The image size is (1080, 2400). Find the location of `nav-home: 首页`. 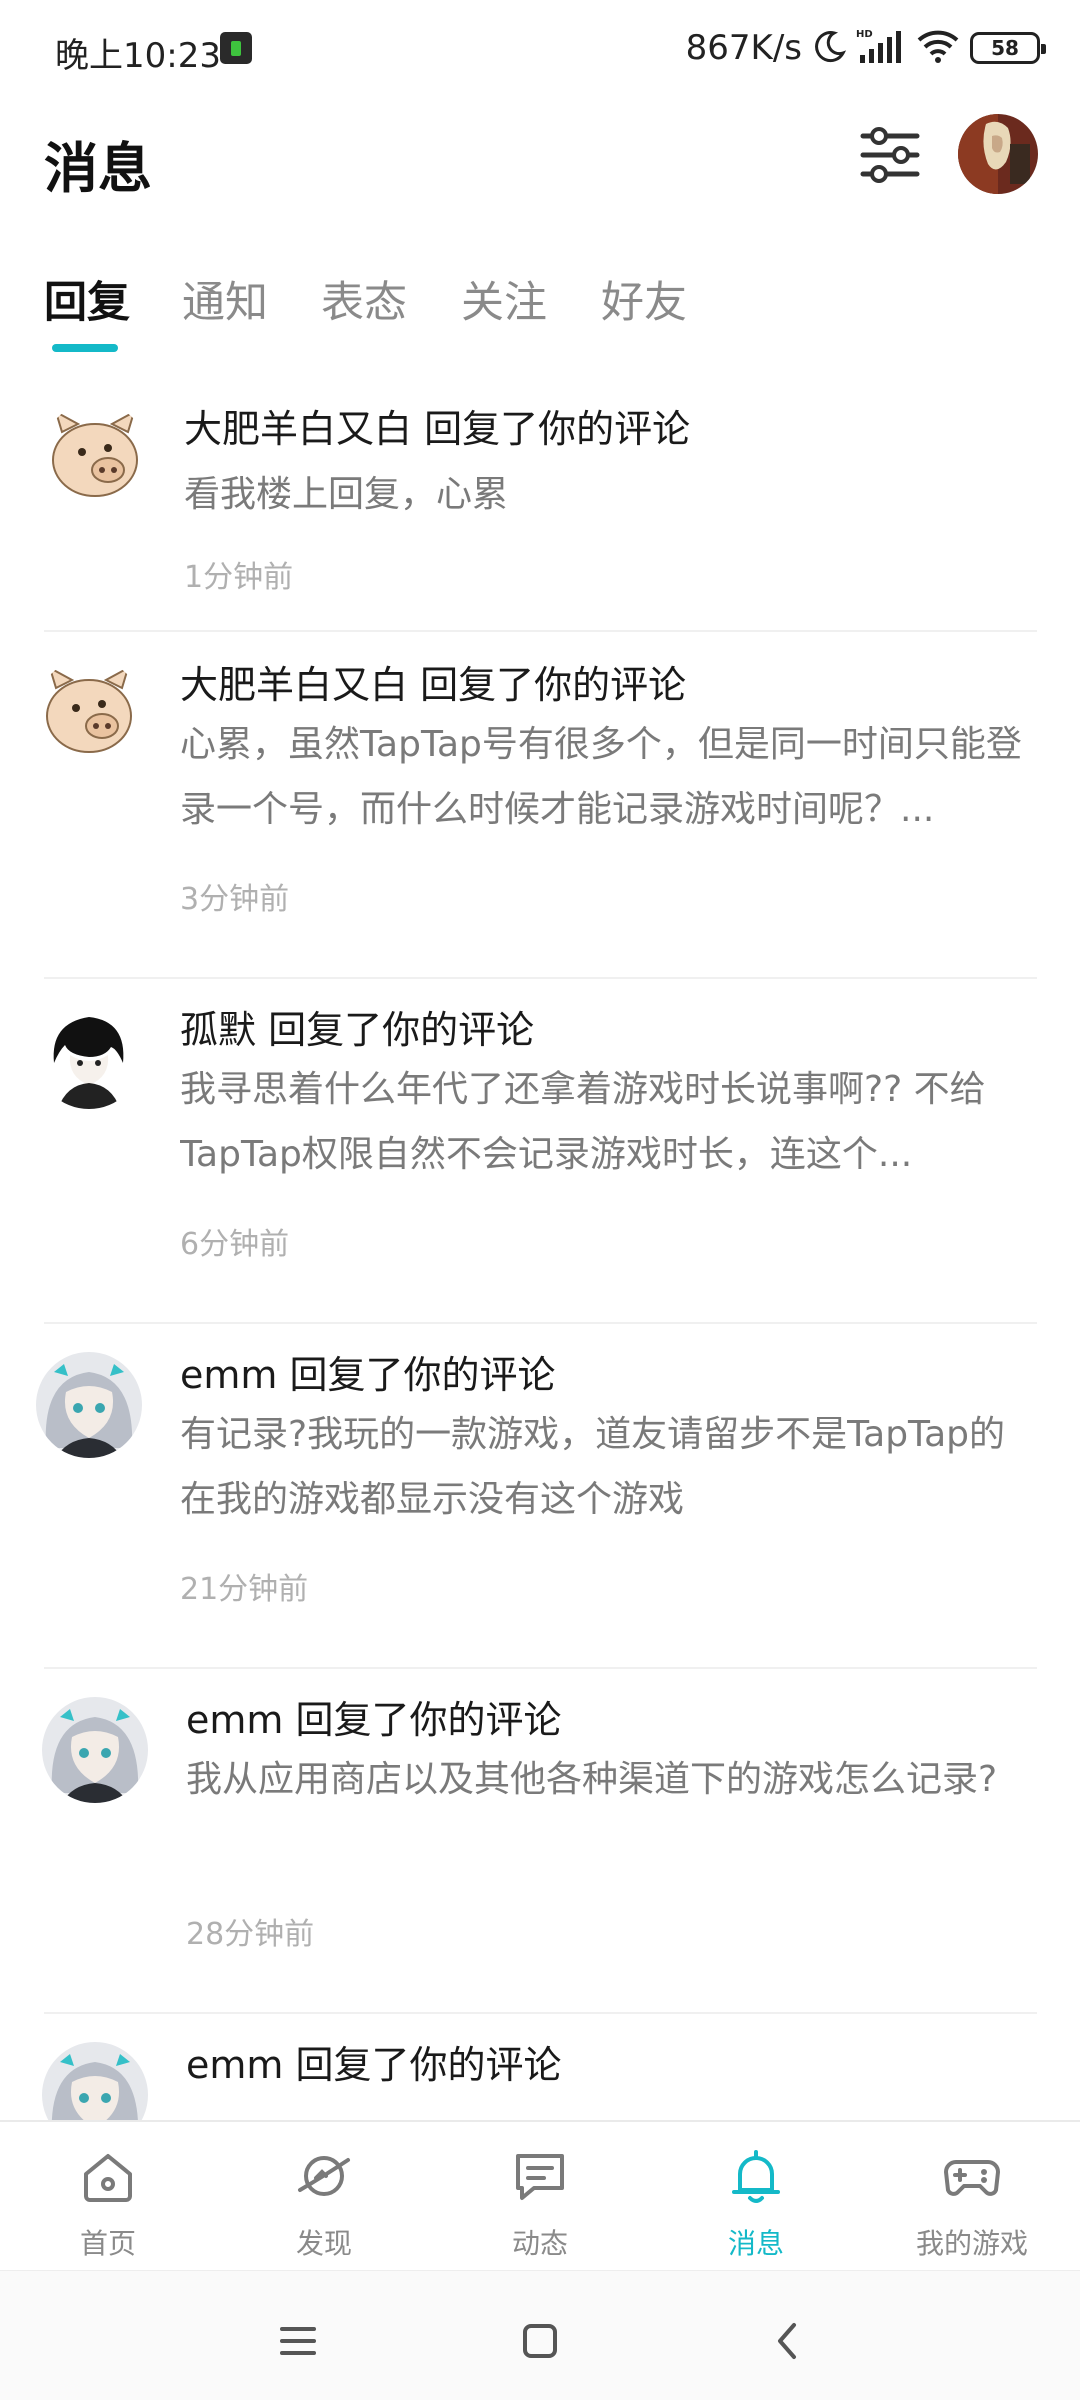

nav-home: 首页 is located at coordinates (108, 2197).